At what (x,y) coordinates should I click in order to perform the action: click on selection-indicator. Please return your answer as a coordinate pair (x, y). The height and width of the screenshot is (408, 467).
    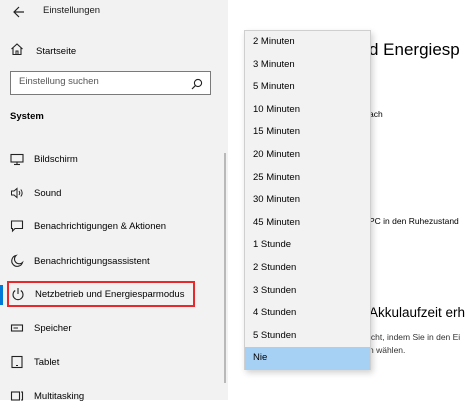
    Looking at the image, I should click on (1, 295).